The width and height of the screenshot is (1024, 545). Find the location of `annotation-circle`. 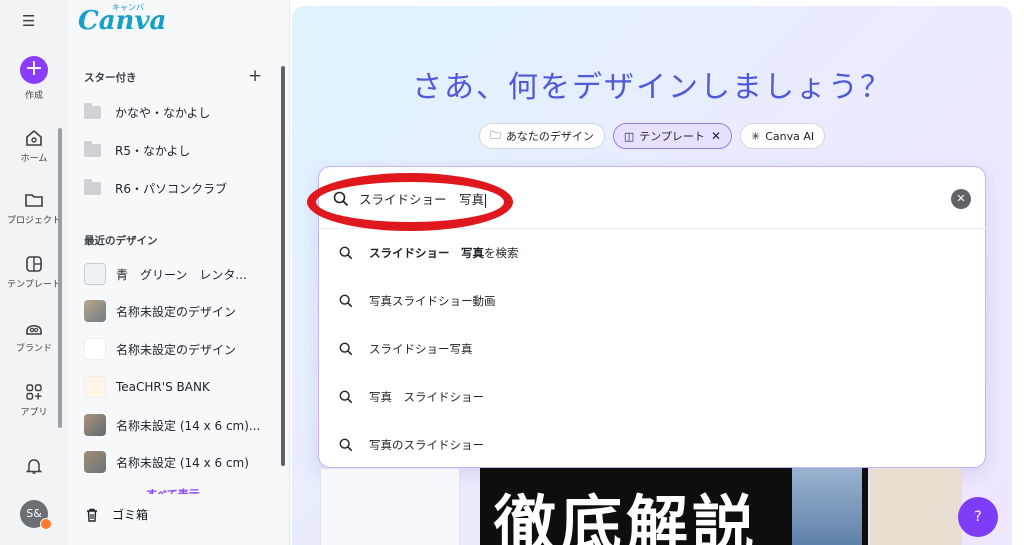

annotation-circle is located at coordinates (410, 202).